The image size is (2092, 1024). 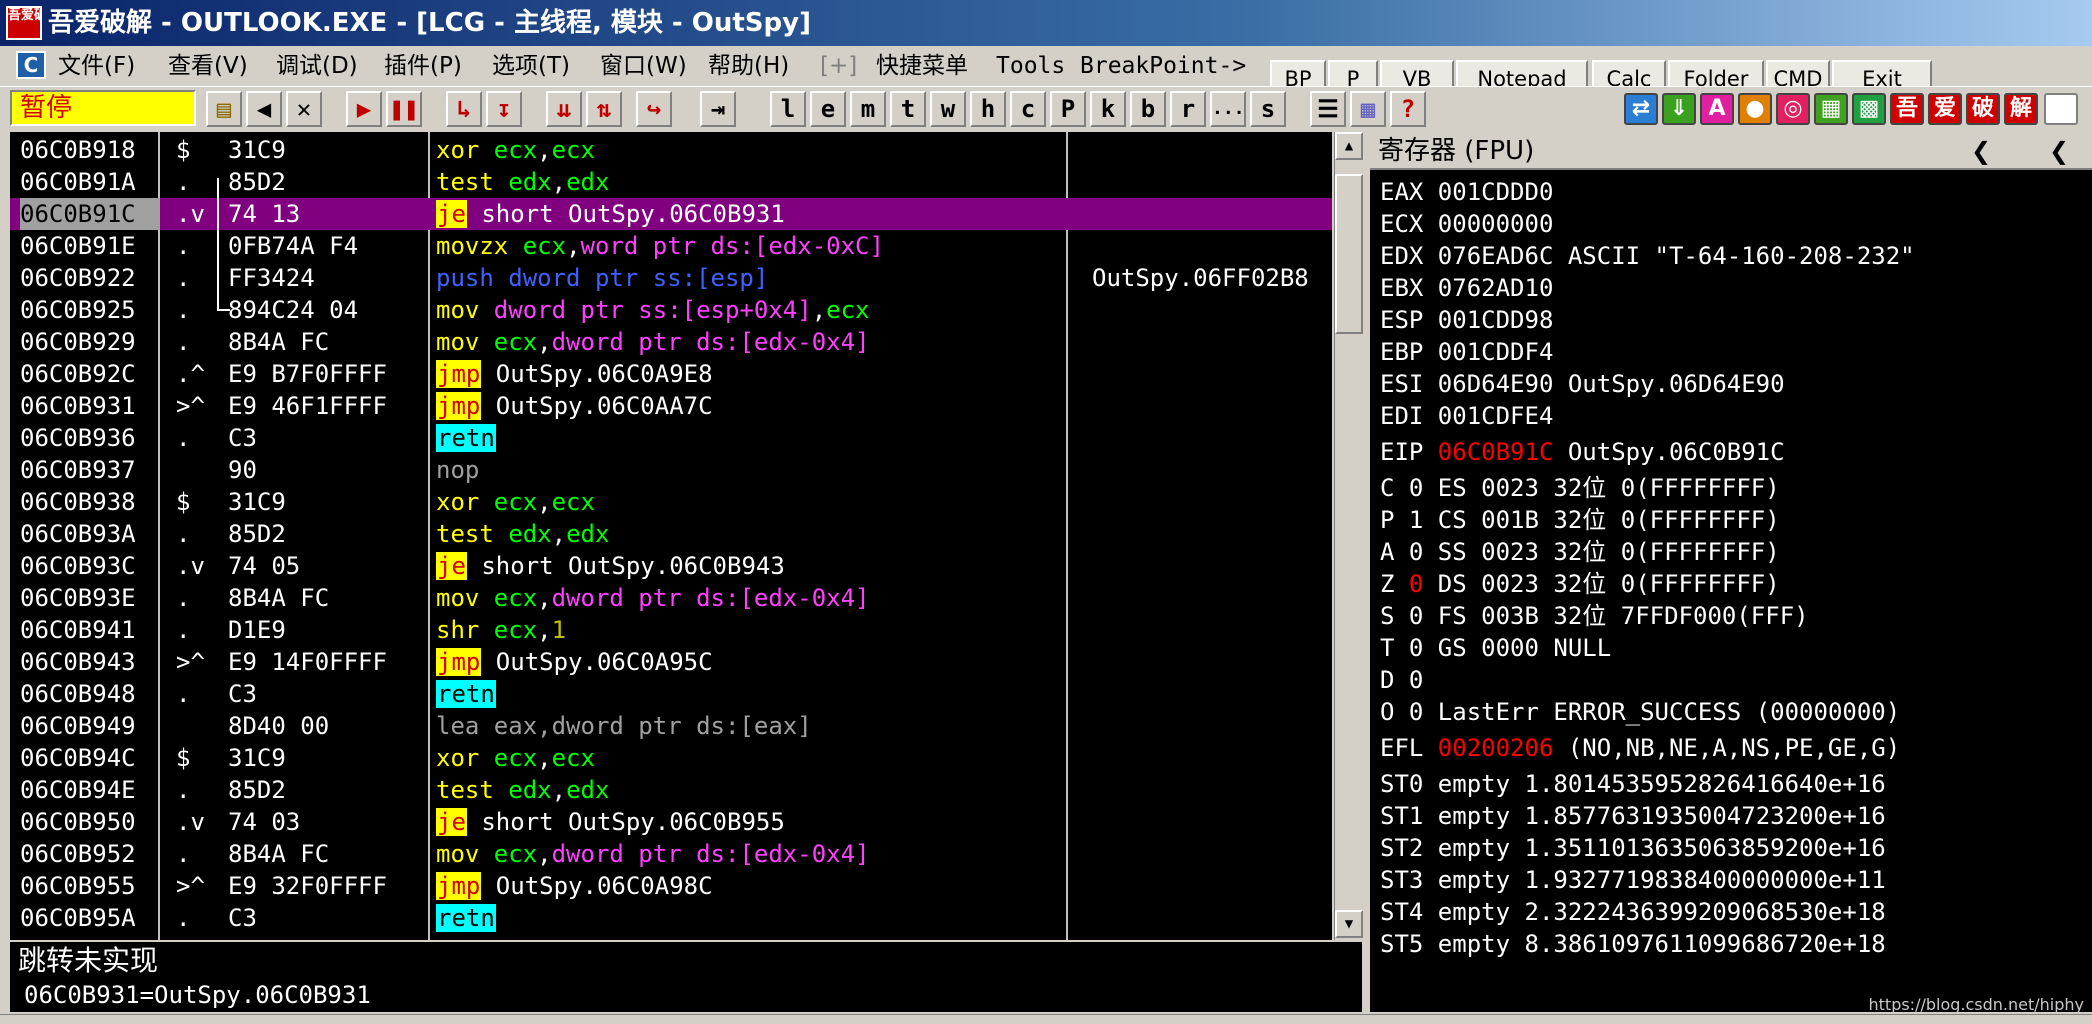 What do you see at coordinates (1416, 552) in the screenshot?
I see `flag-value: 0` at bounding box center [1416, 552].